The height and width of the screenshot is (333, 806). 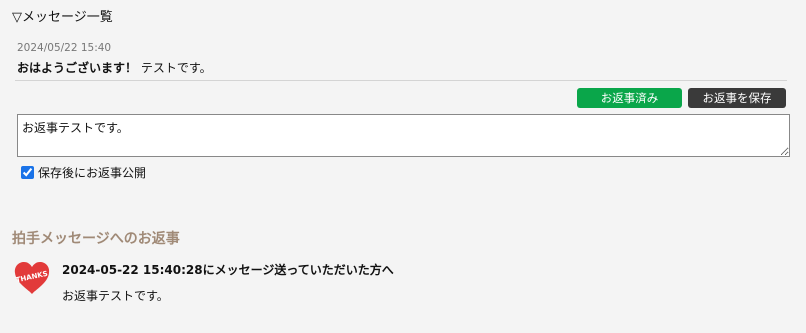 What do you see at coordinates (403, 135) in the screenshot?
I see `reply-textarea: お返事テストです。` at bounding box center [403, 135].